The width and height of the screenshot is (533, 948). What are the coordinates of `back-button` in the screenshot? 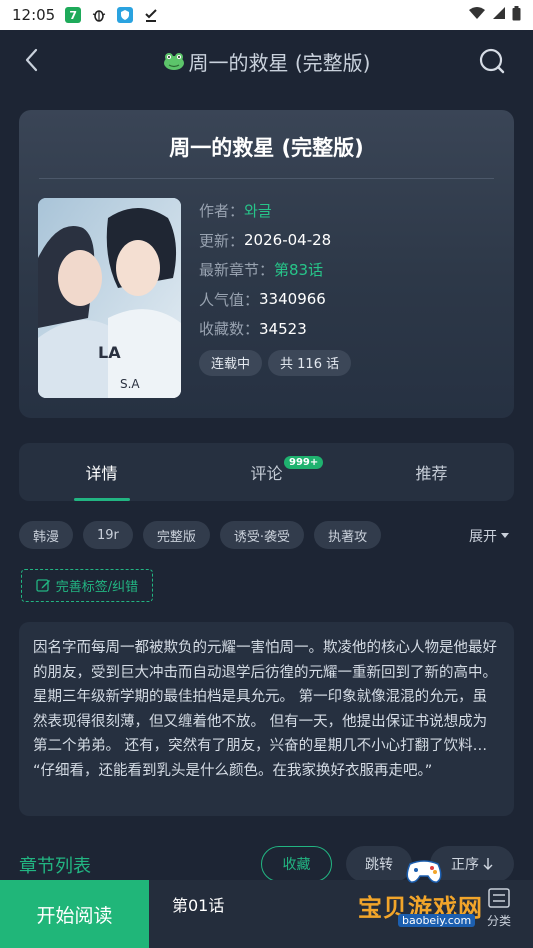 It's located at (32, 60).